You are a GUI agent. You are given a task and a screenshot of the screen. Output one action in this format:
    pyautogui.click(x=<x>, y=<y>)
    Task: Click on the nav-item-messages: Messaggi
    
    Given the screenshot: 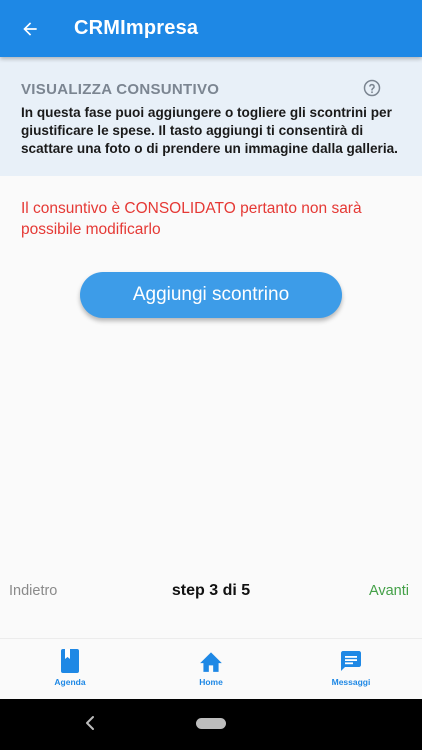 What is the action you would take?
    pyautogui.click(x=351, y=668)
    